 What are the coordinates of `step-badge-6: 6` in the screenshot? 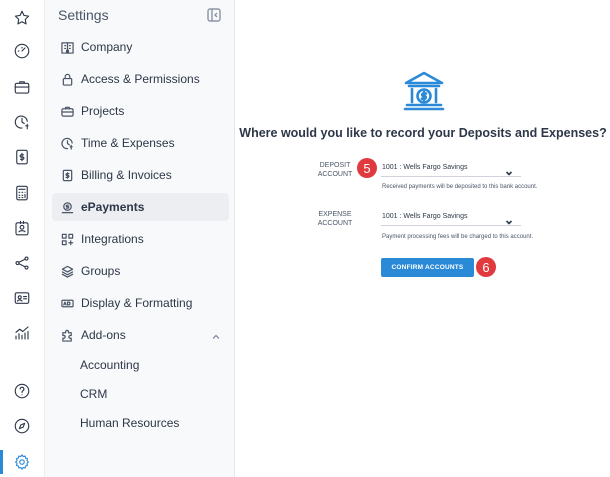 It's located at (486, 267).